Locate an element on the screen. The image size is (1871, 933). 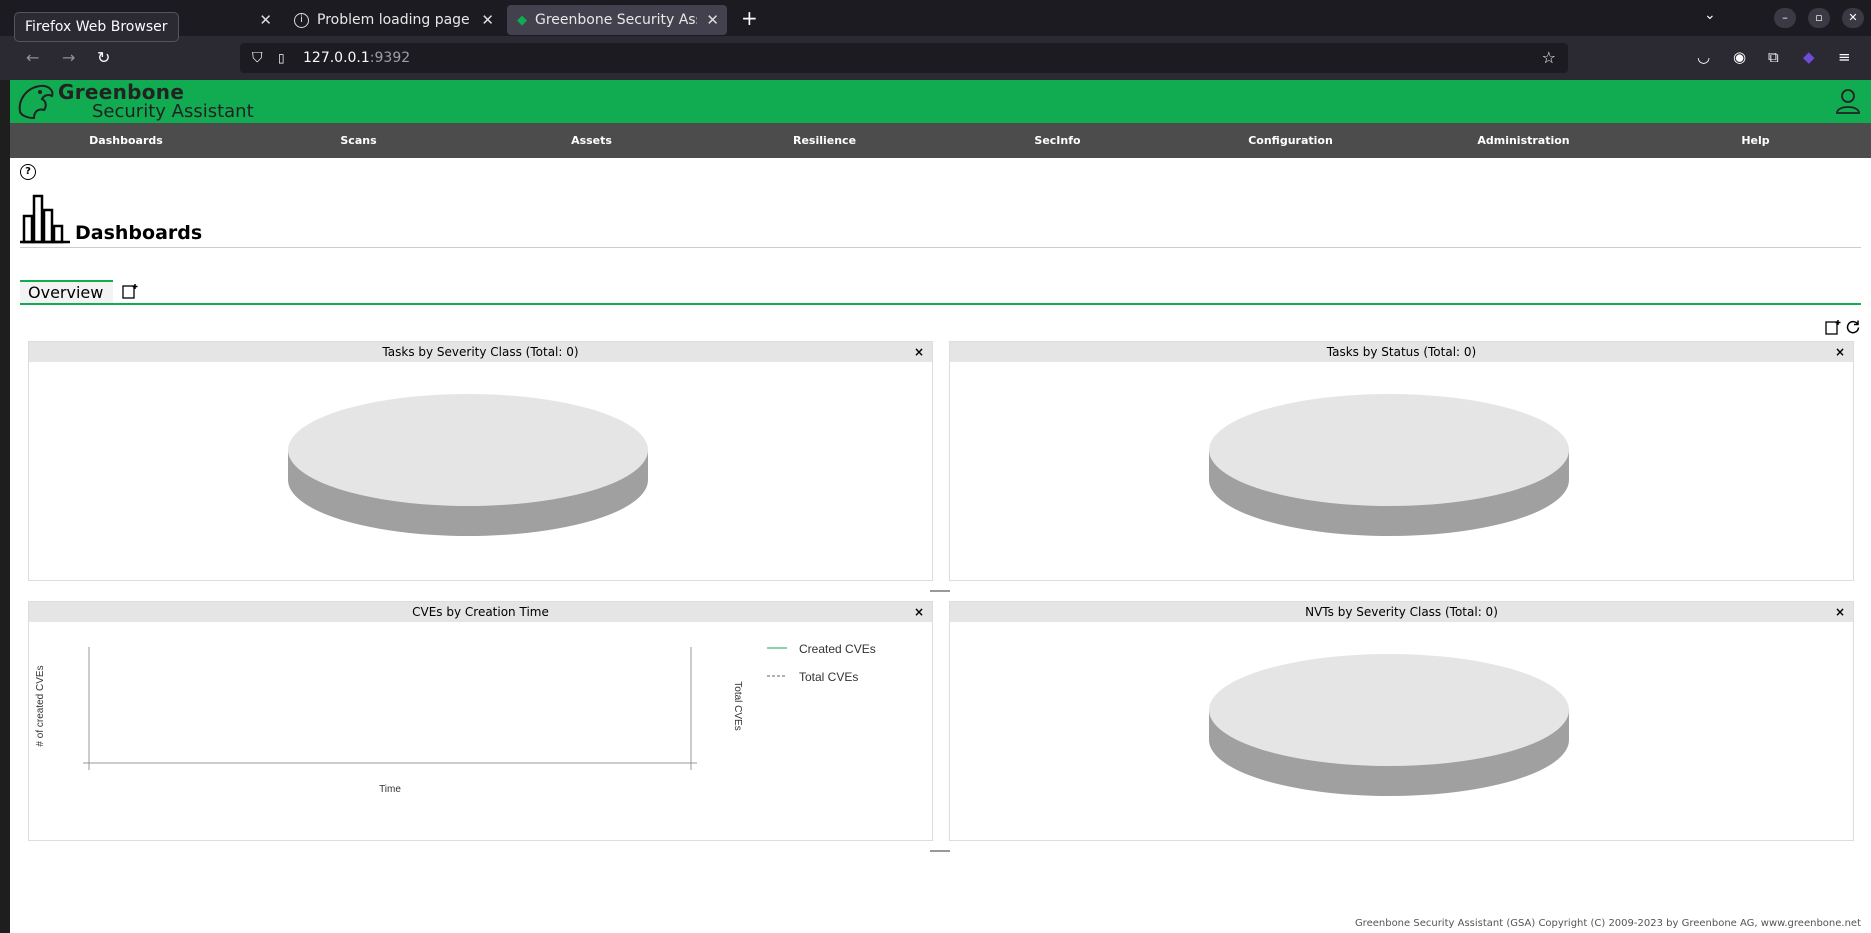
close-window-button: ✕ is located at coordinates (1853, 18).